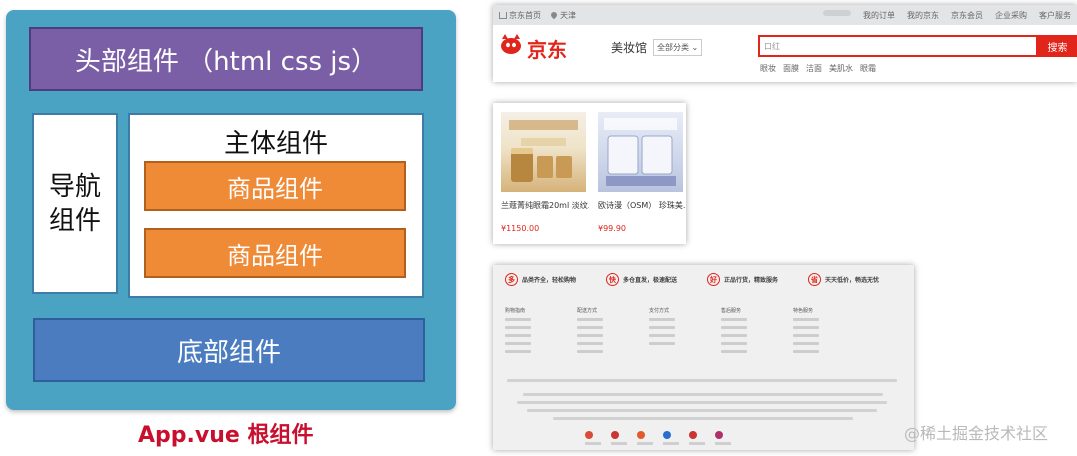  I want to click on footer-column-title: 配送方式, so click(587, 311).